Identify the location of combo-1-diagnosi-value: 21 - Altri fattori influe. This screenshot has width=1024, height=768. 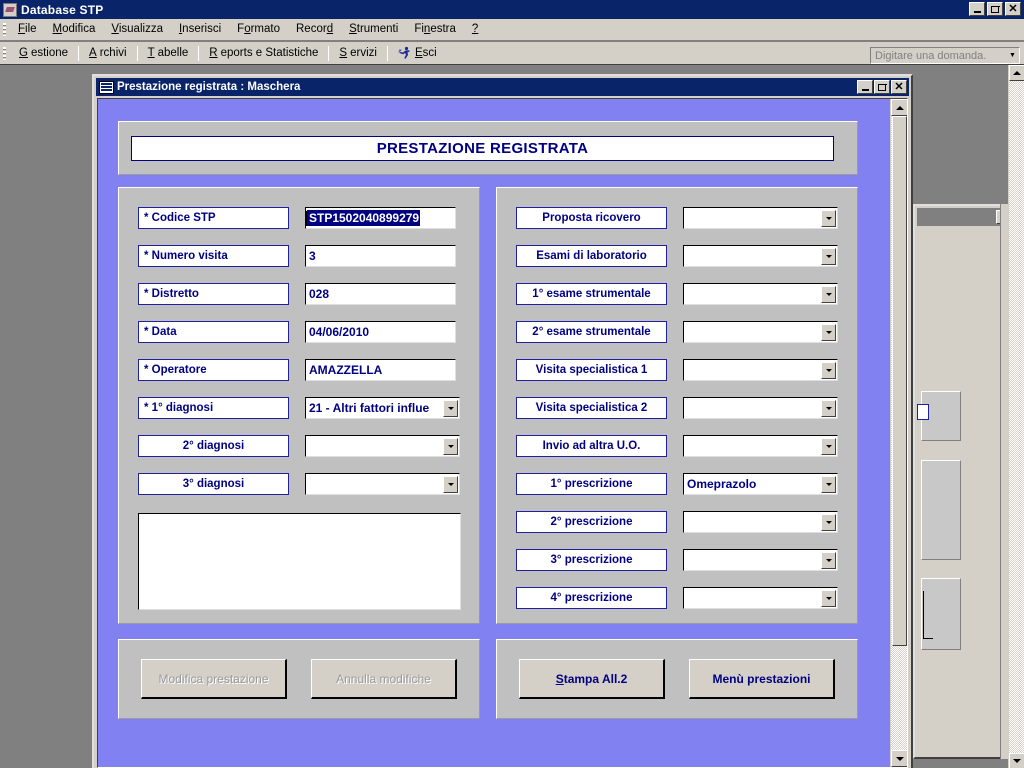
(369, 408).